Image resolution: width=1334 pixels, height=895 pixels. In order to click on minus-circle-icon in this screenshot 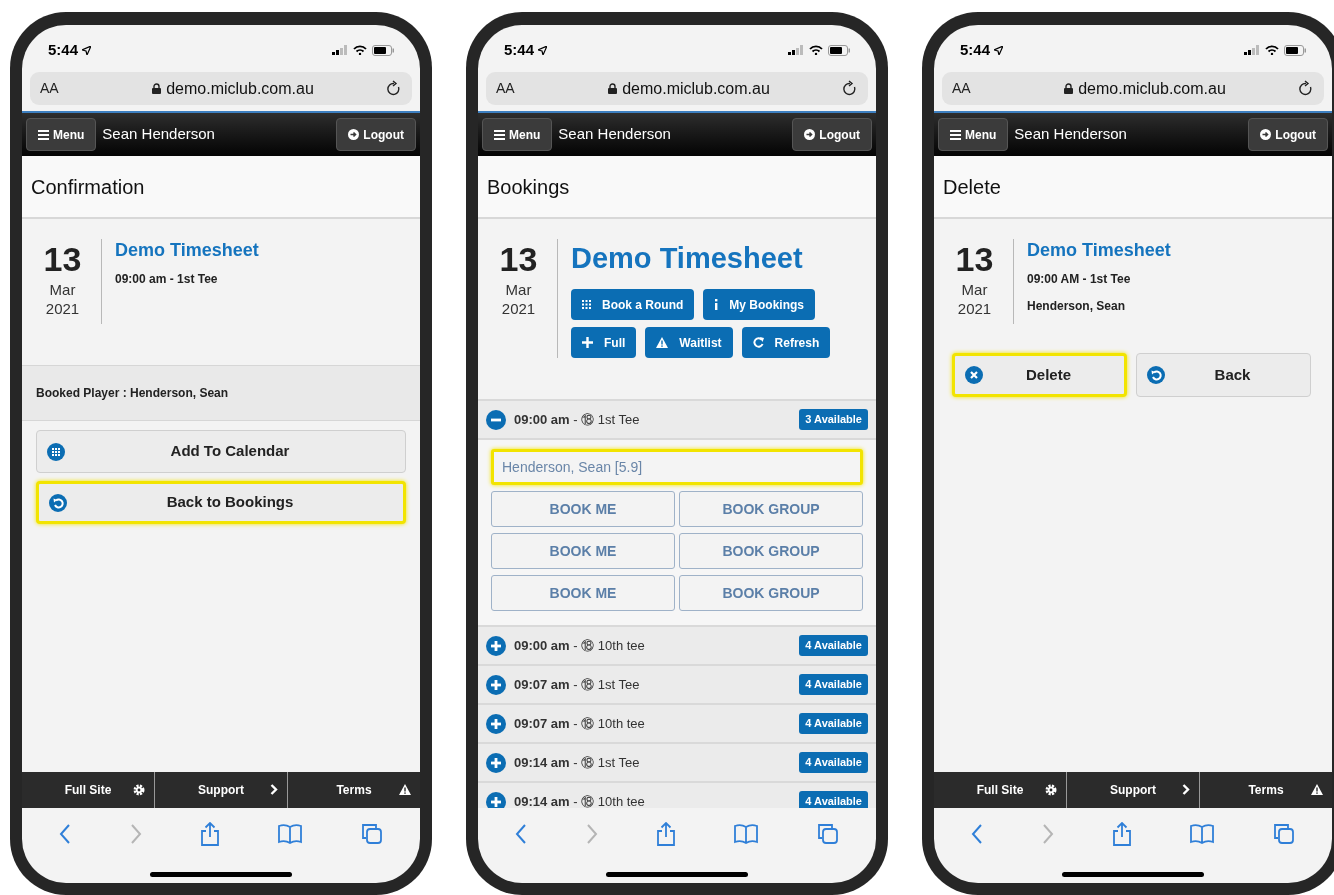, I will do `click(496, 419)`.